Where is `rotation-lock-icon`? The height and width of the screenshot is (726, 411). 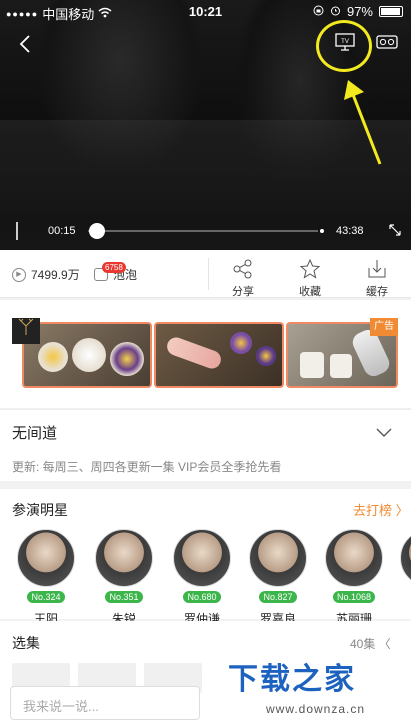
rotation-lock-icon is located at coordinates (318, 11).